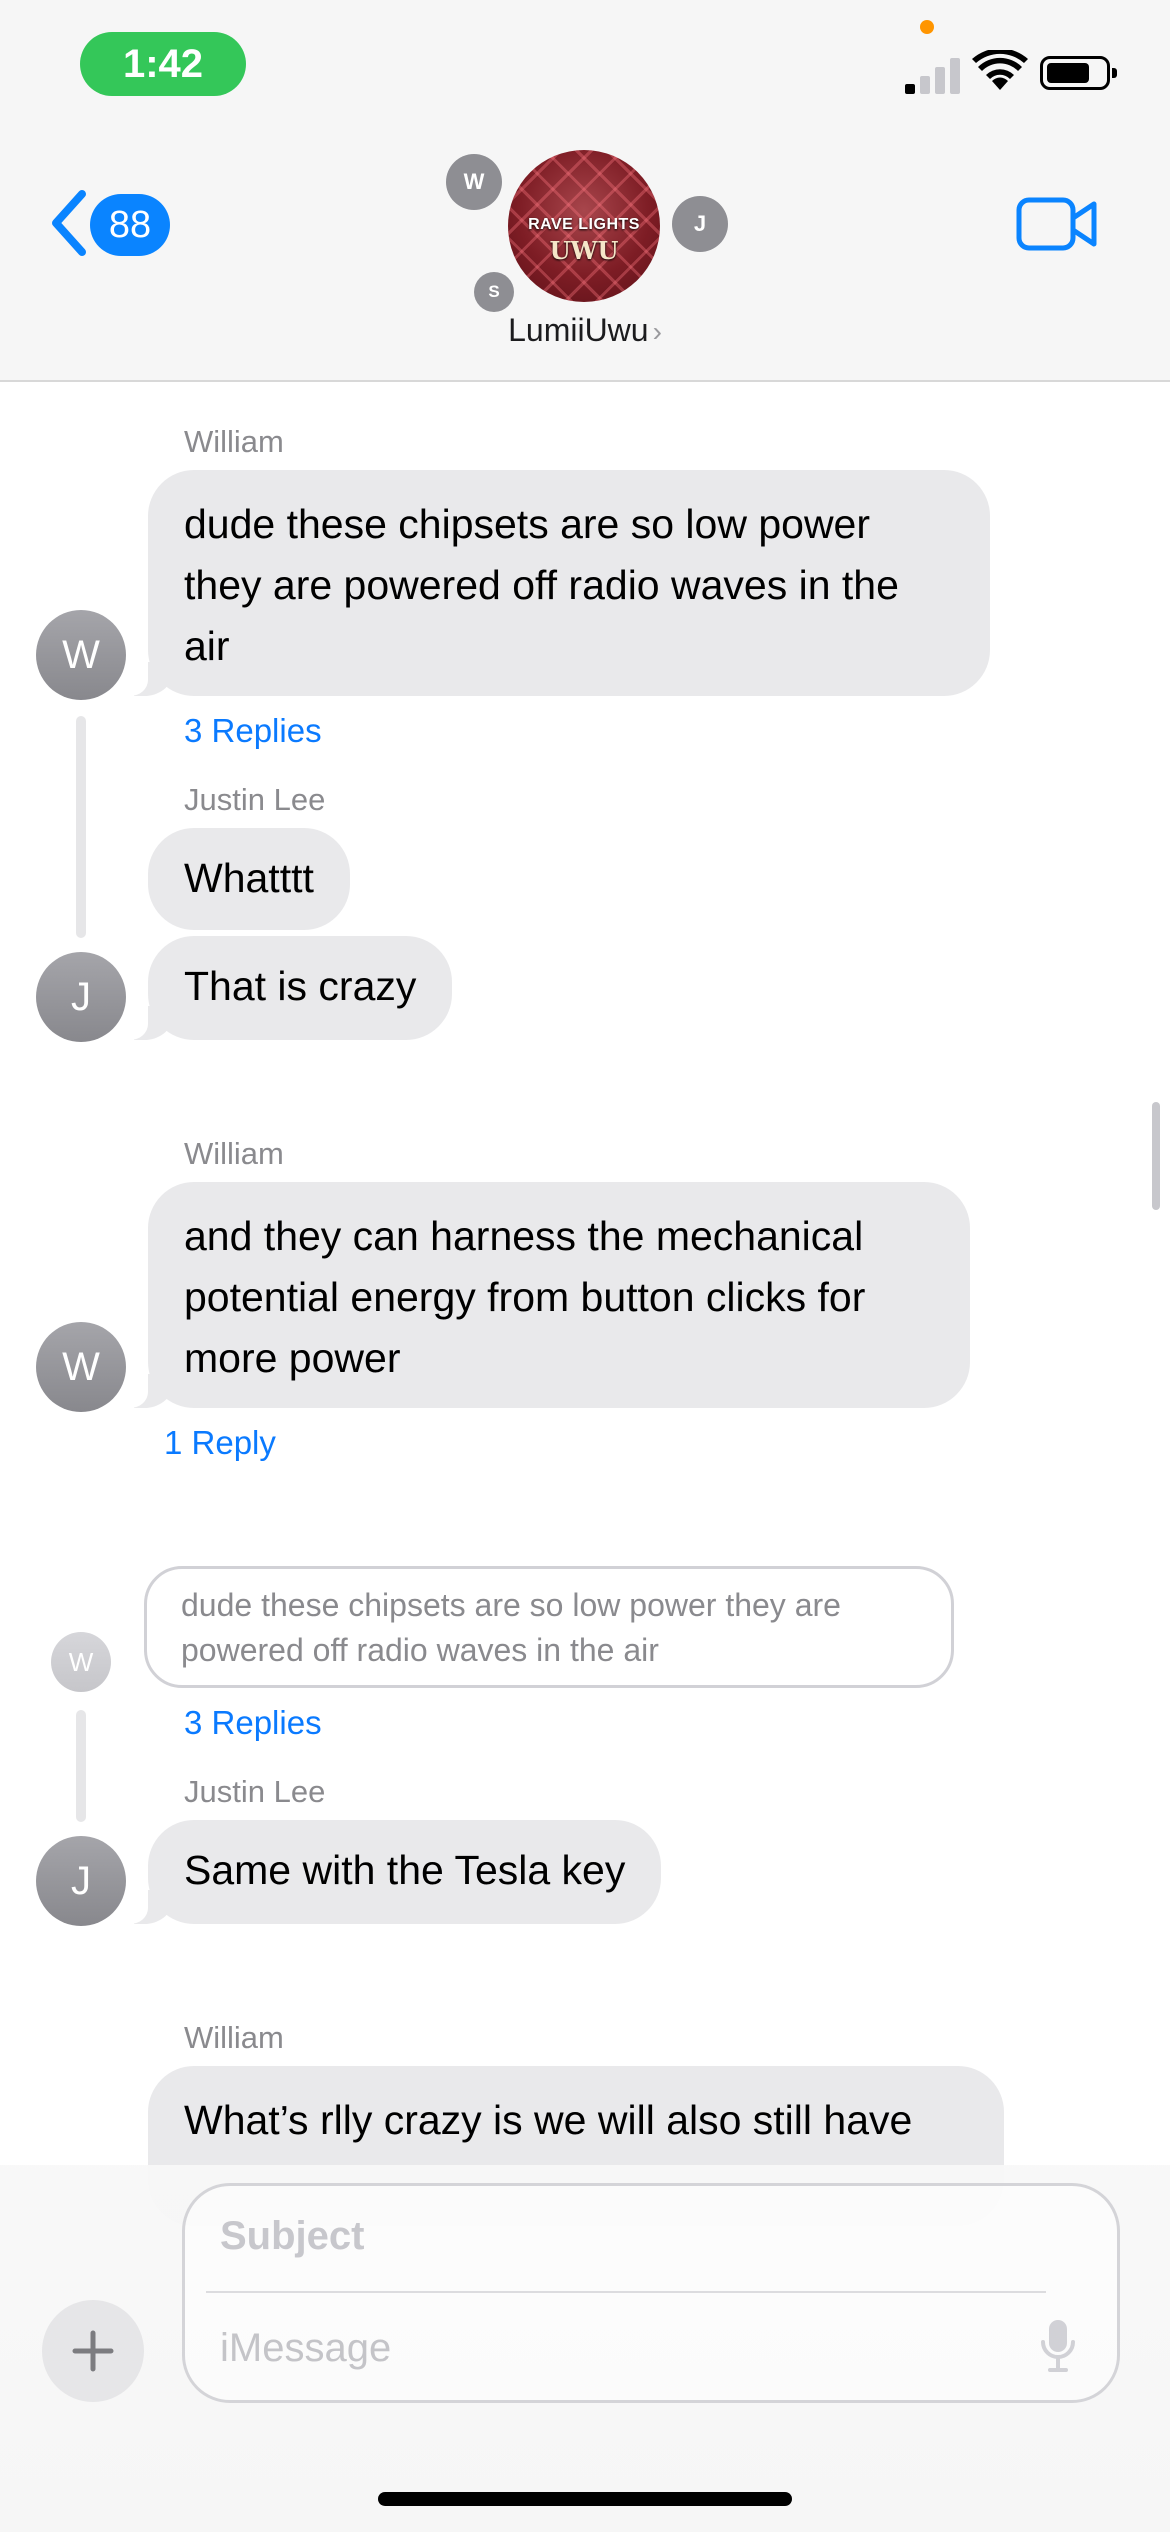 This screenshot has height=2532, width=1170. I want to click on group-photo: RAVE LIGHTS UWU, so click(584, 226).